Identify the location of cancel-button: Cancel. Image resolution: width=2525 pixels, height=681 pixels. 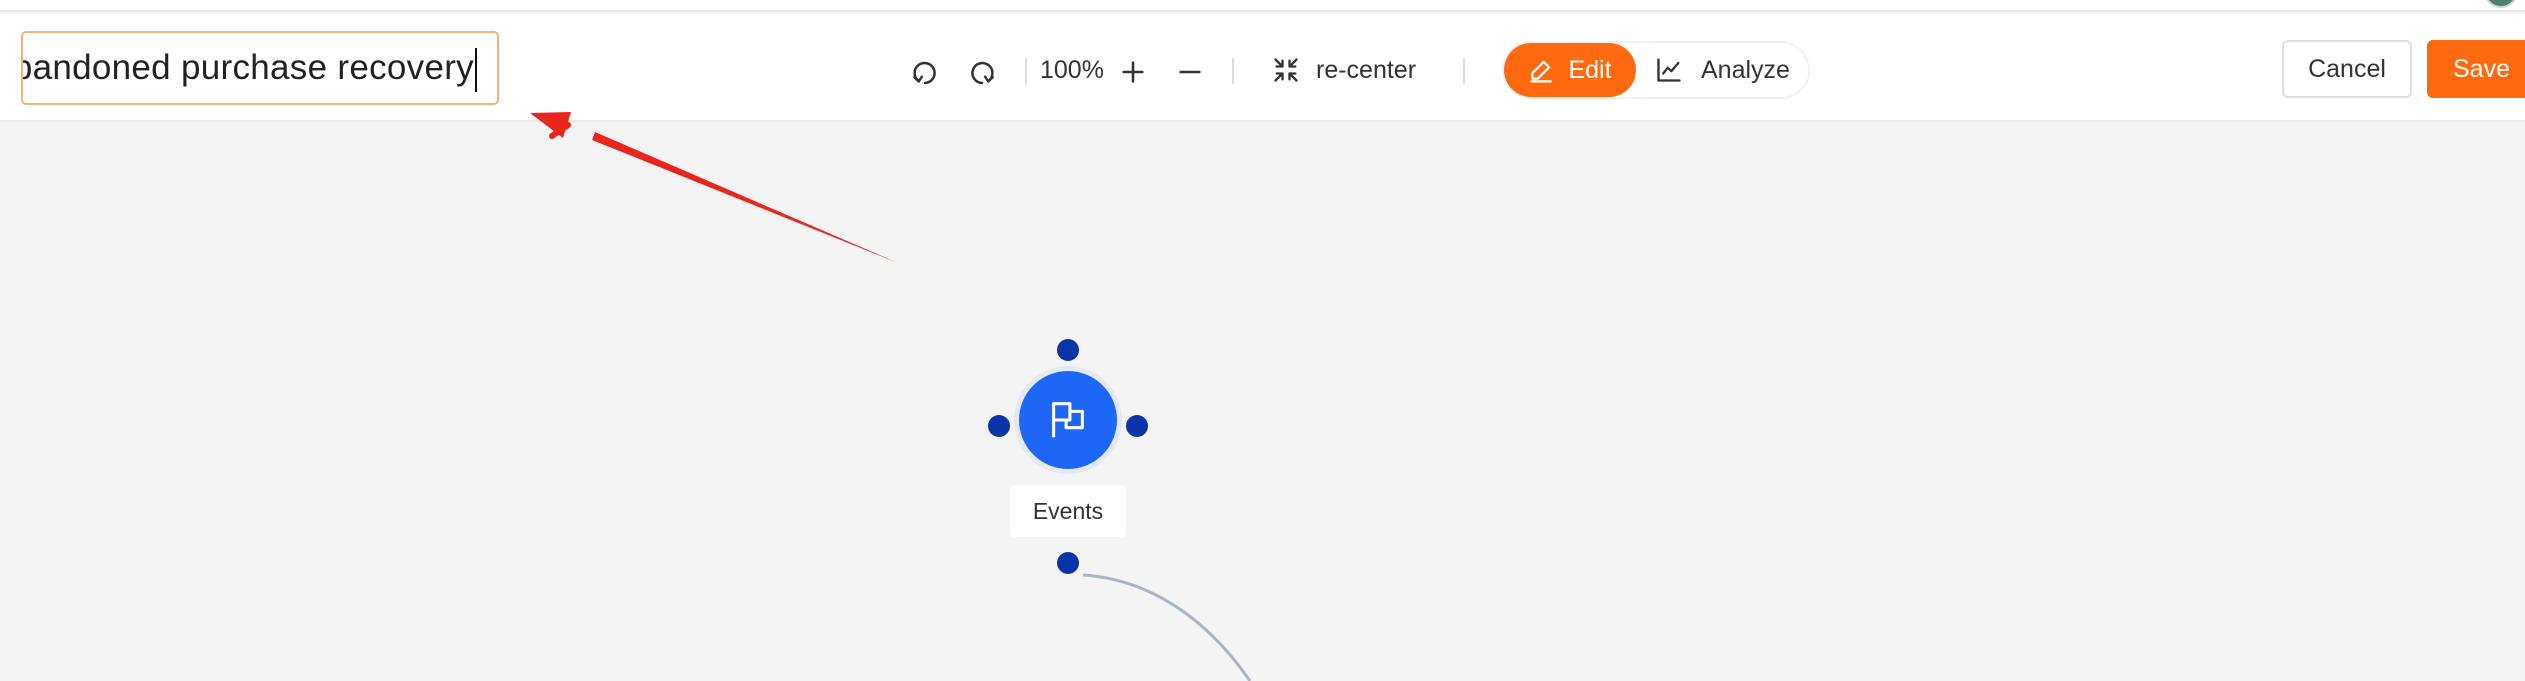
(2347, 69).